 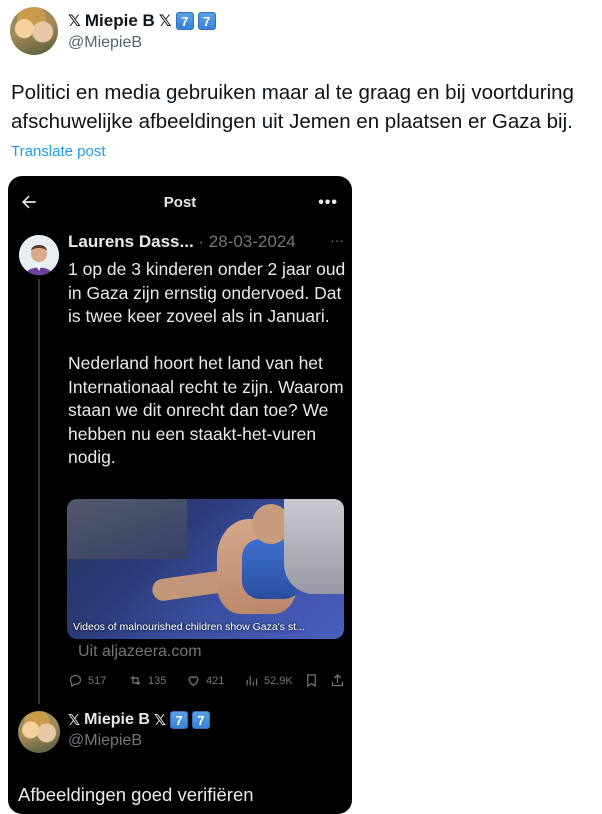 What do you see at coordinates (328, 202) in the screenshot?
I see `more-options-icon: •••` at bounding box center [328, 202].